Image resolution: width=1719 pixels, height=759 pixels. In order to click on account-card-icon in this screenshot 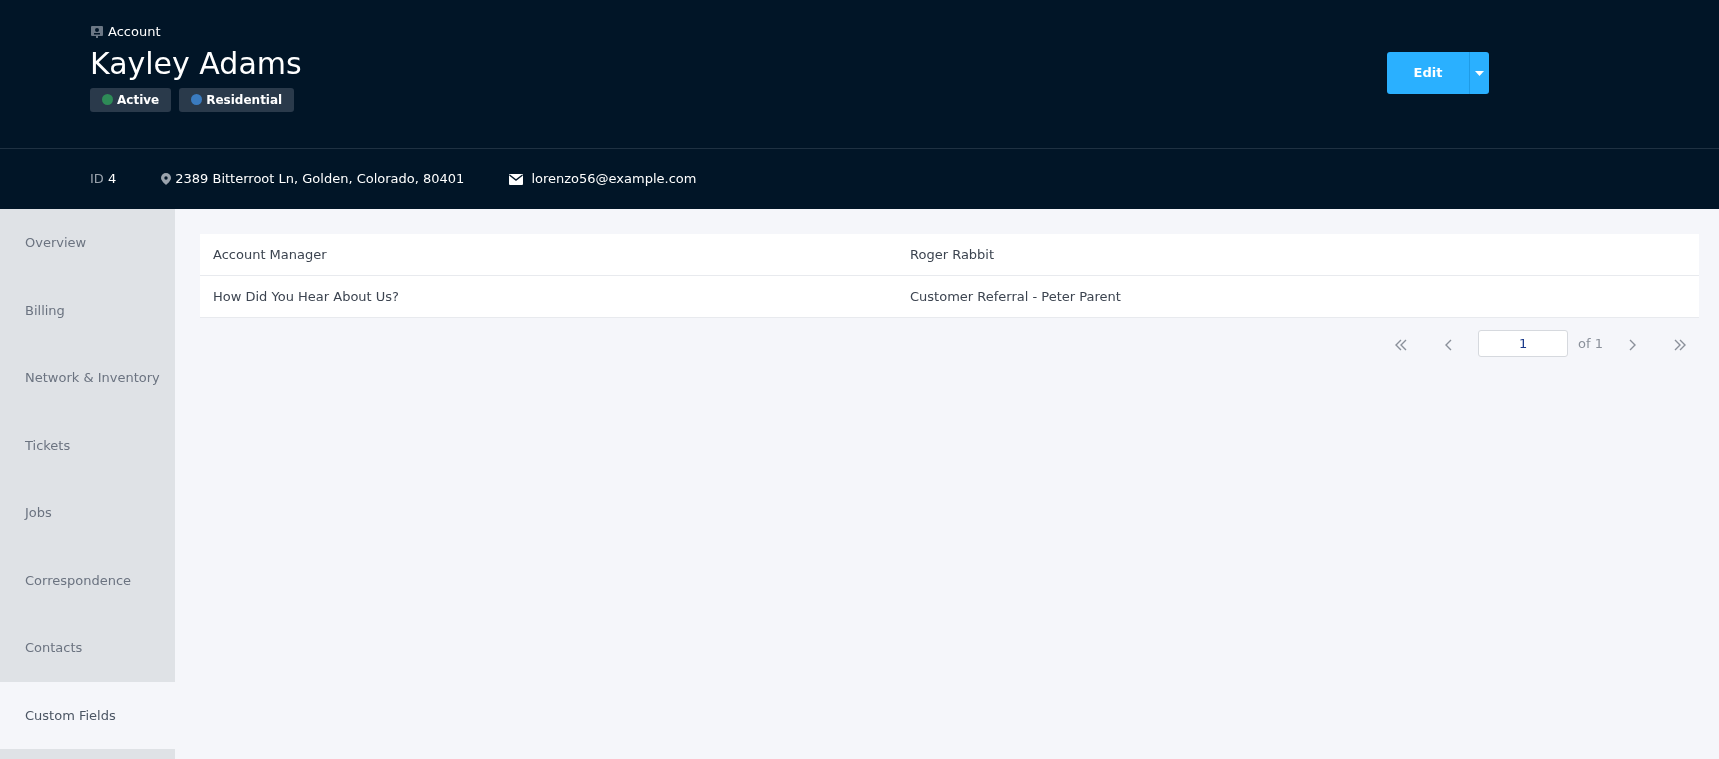, I will do `click(97, 31)`.